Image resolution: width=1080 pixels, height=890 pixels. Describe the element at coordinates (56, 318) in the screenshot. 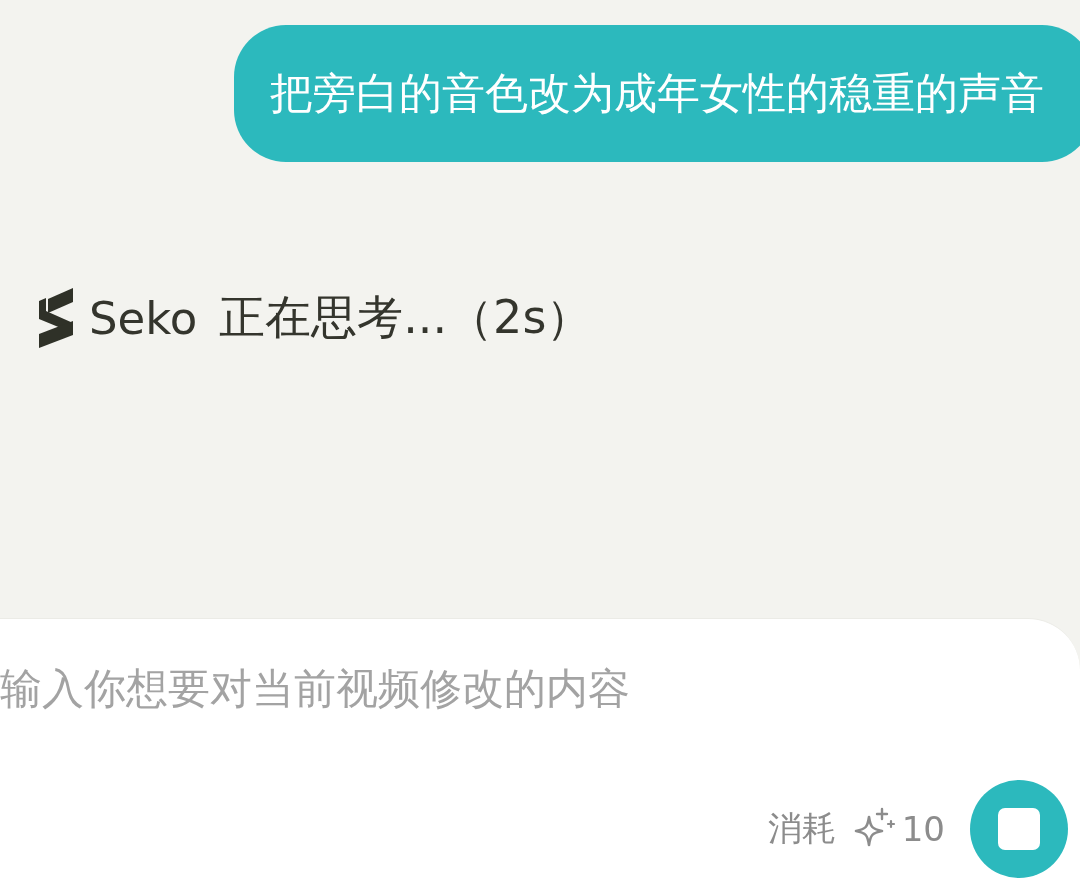

I see `logo-icon` at that location.